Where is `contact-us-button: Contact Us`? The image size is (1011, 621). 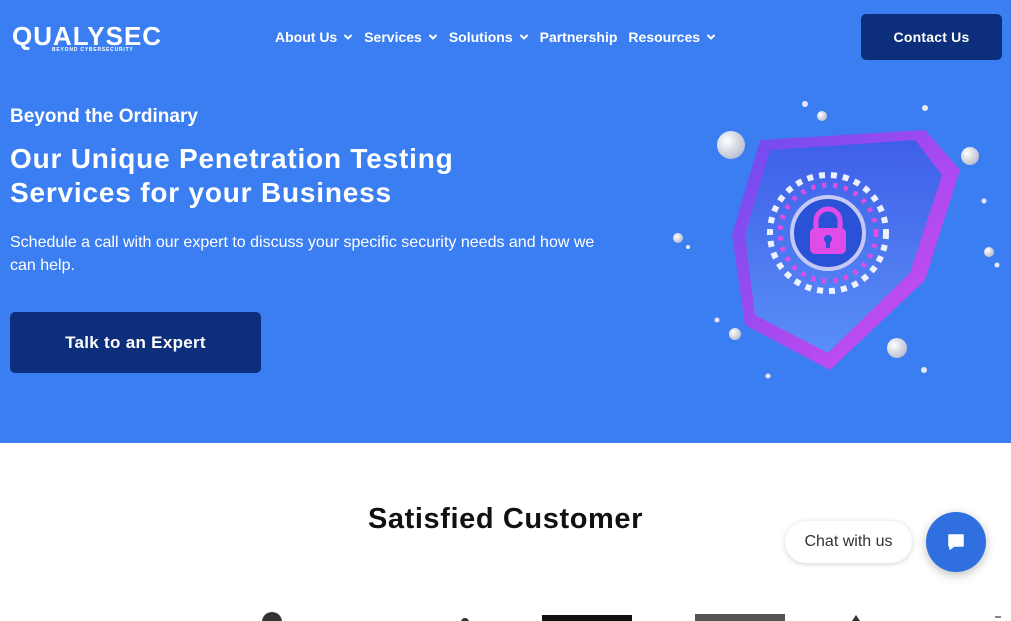 contact-us-button: Contact Us is located at coordinates (931, 37).